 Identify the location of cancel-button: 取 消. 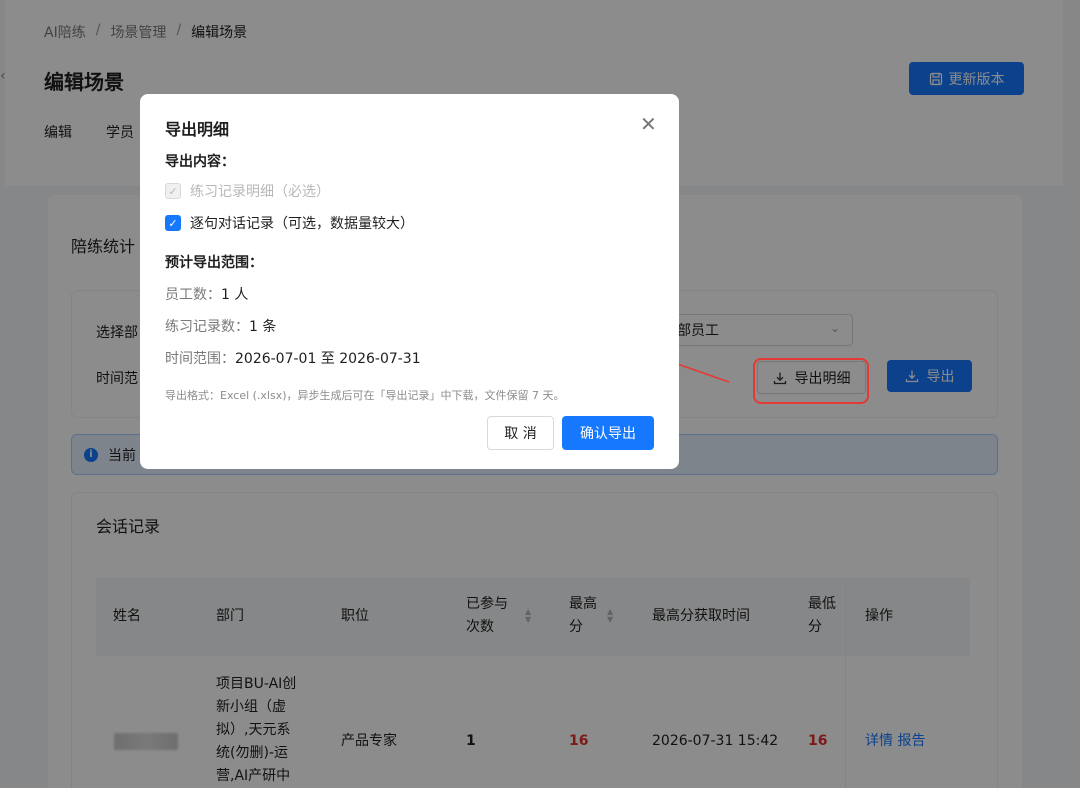
(520, 433).